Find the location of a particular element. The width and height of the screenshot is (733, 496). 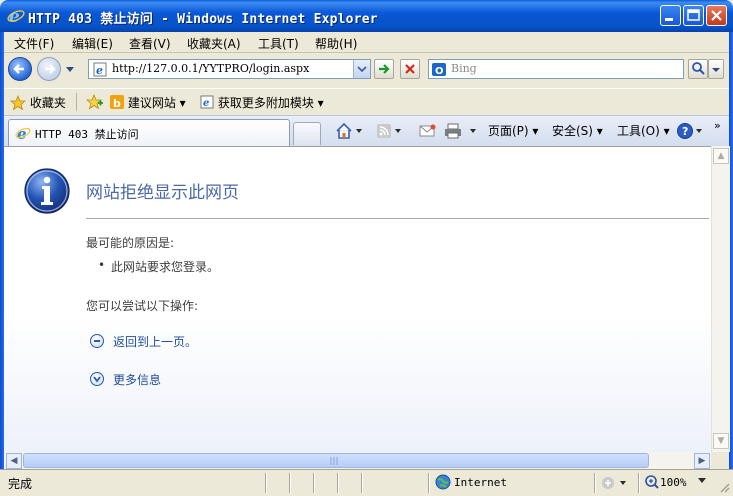

menu-view: 查看(V) is located at coordinates (150, 43).